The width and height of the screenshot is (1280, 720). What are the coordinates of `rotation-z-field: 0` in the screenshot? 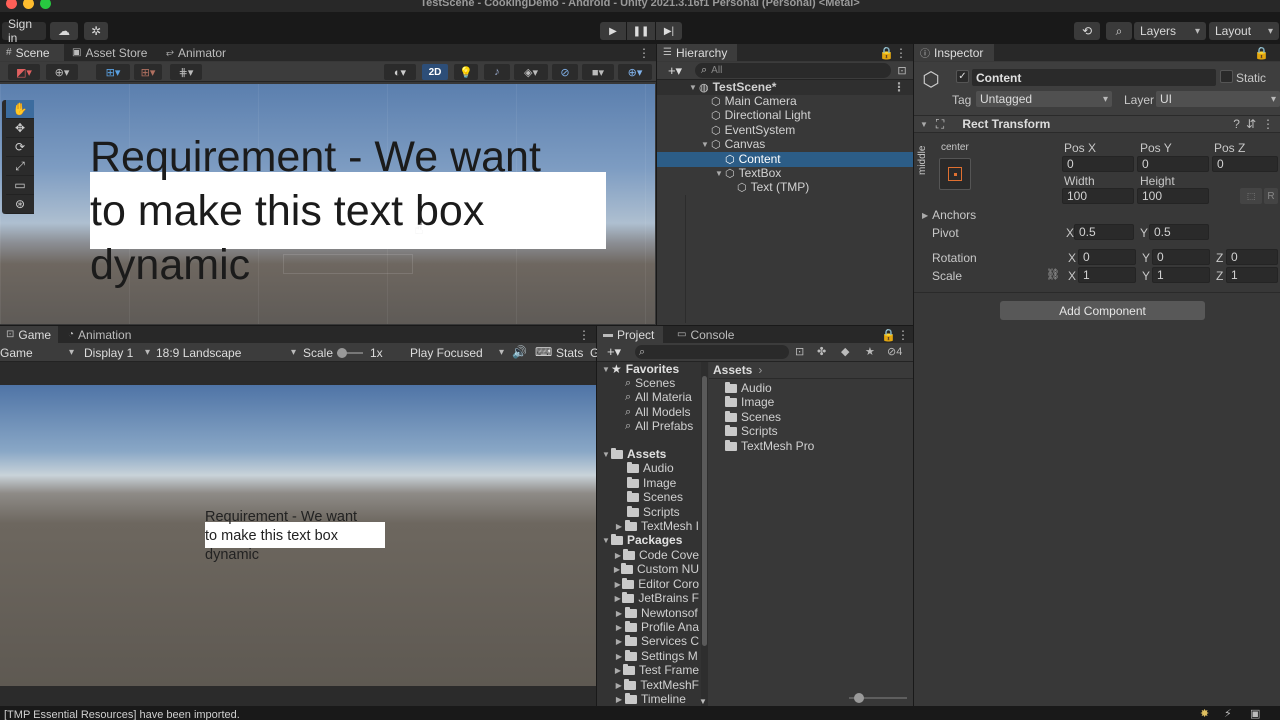 It's located at (1252, 257).